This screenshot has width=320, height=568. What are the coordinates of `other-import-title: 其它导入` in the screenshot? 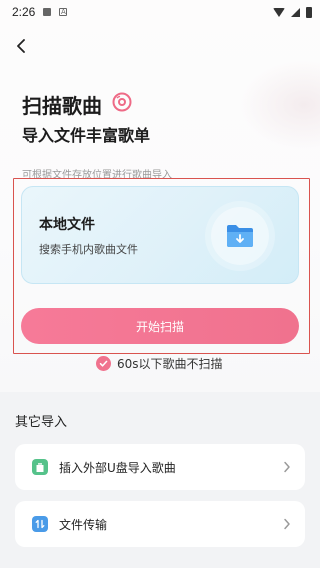 It's located at (41, 422).